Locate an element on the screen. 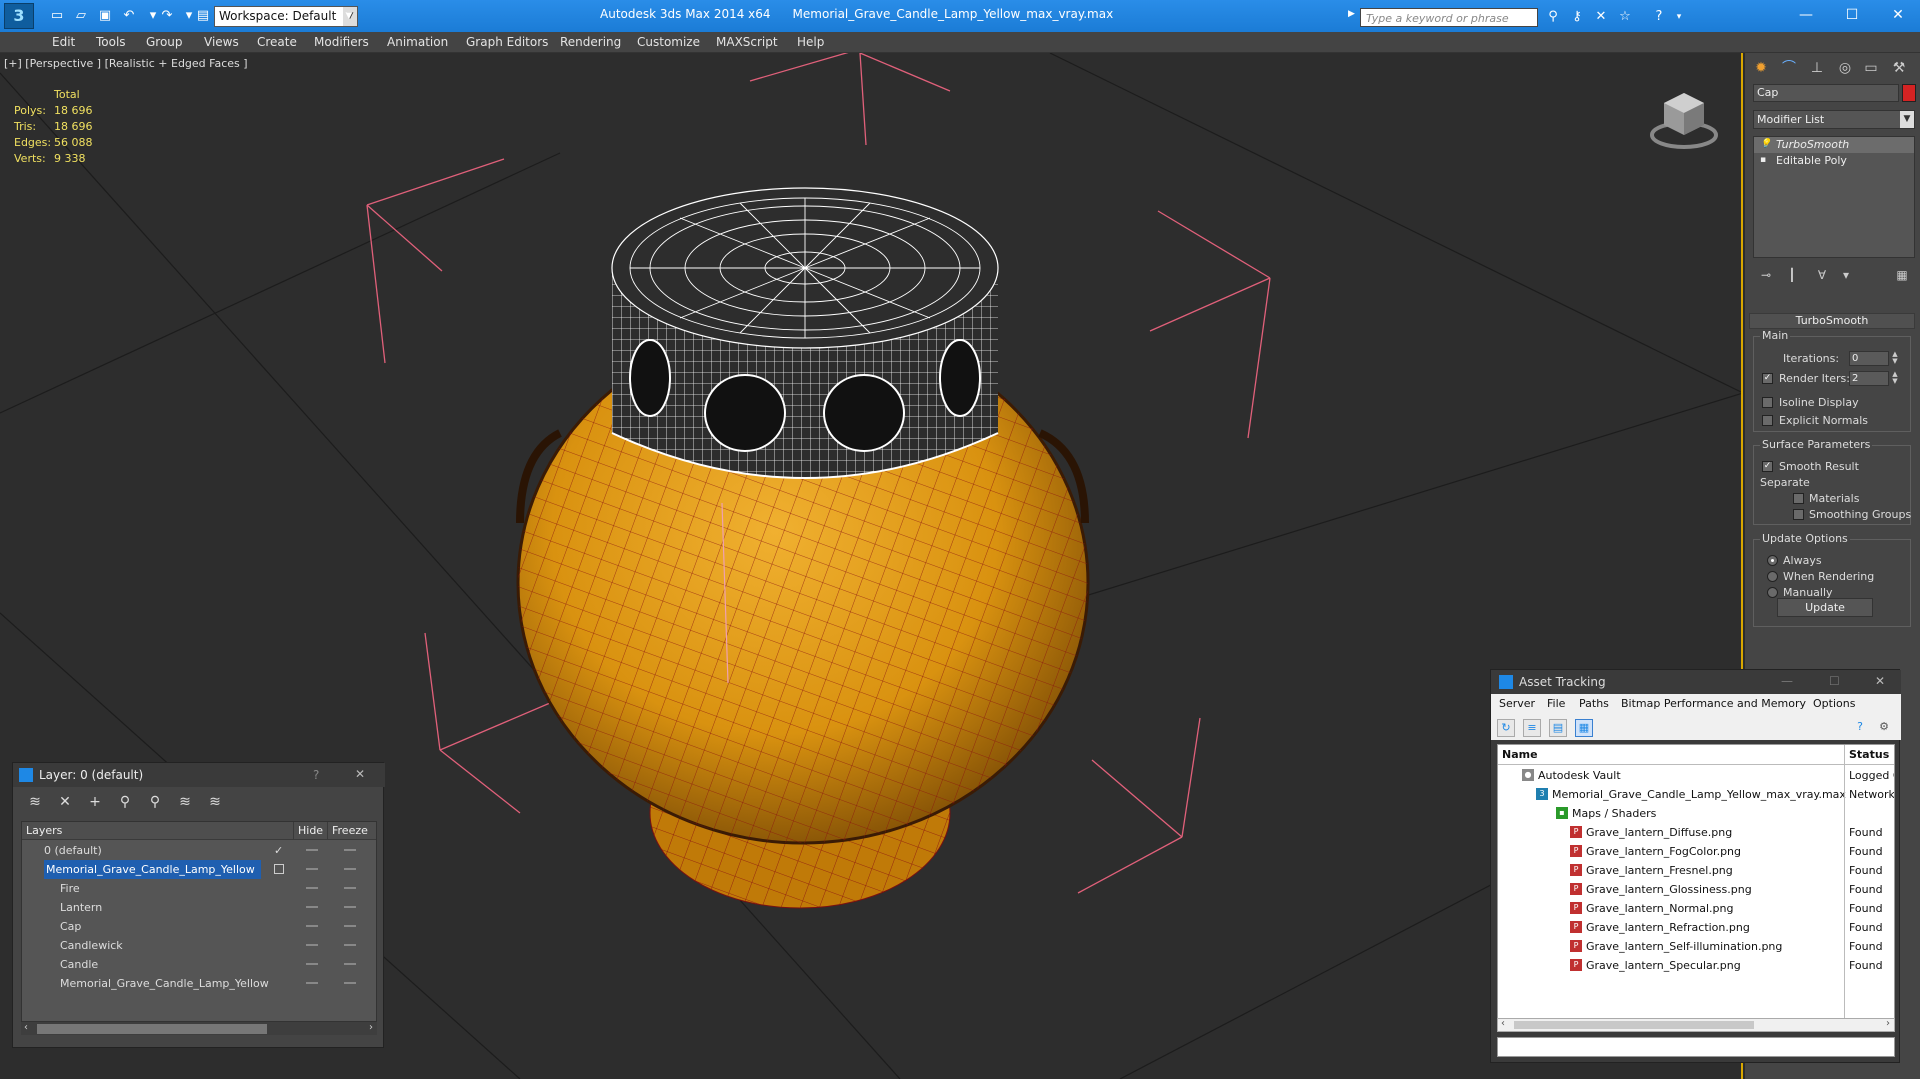 The width and height of the screenshot is (1920, 1079). save-file-icon: ▣ is located at coordinates (105, 16).